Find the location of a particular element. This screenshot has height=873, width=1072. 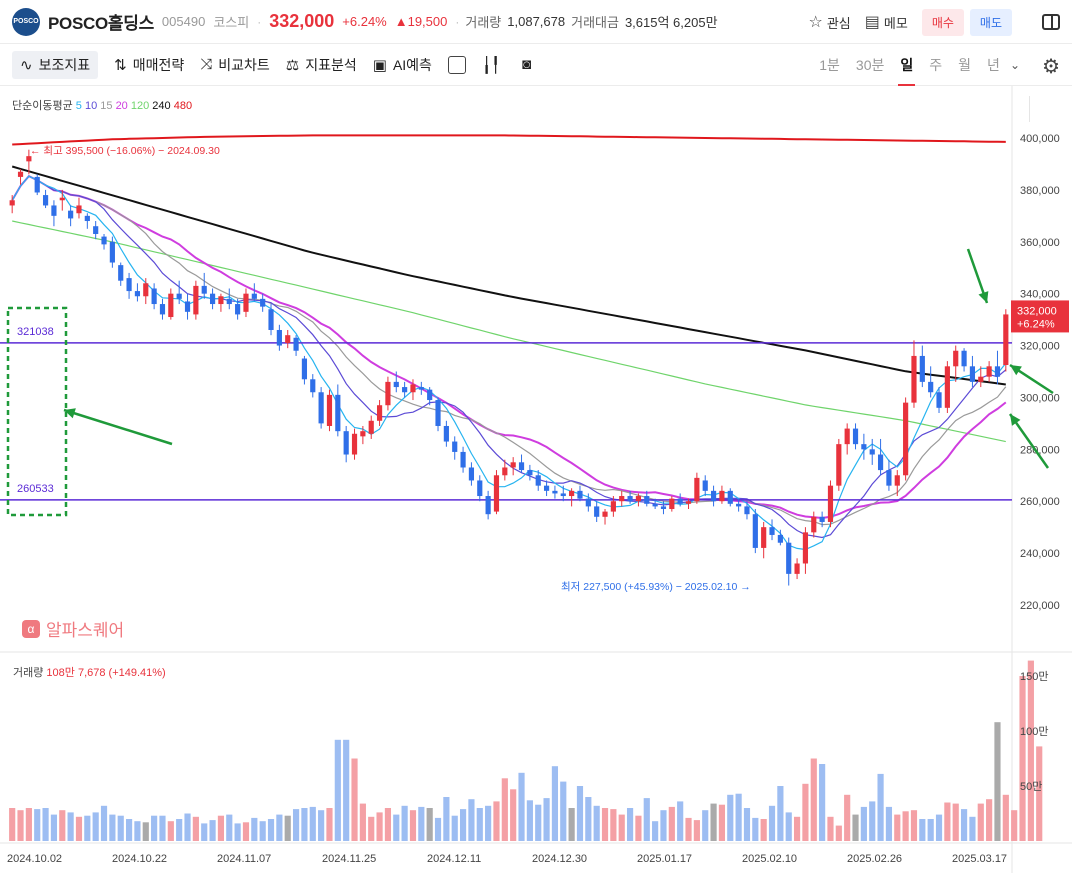

period-year: 년 is located at coordinates (993, 65).